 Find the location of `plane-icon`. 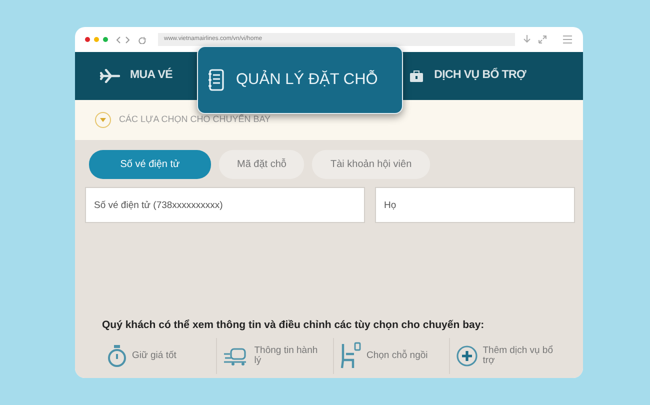

plane-icon is located at coordinates (110, 76).